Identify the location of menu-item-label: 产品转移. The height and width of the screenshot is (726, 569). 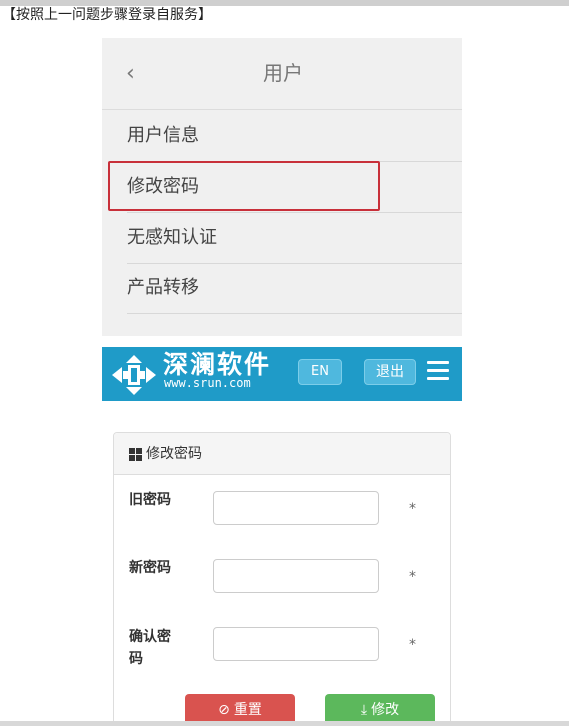
(163, 287).